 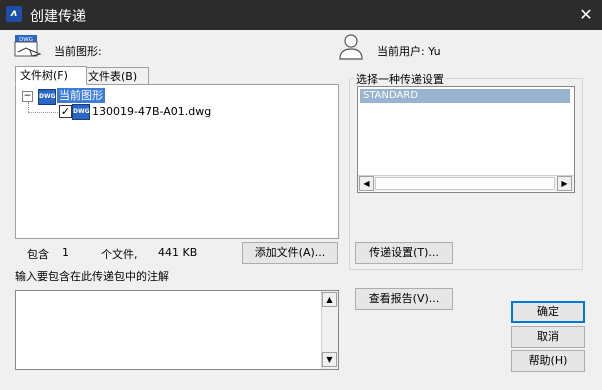 What do you see at coordinates (329, 359) in the screenshot?
I see `scroll-down-icon: ▼` at bounding box center [329, 359].